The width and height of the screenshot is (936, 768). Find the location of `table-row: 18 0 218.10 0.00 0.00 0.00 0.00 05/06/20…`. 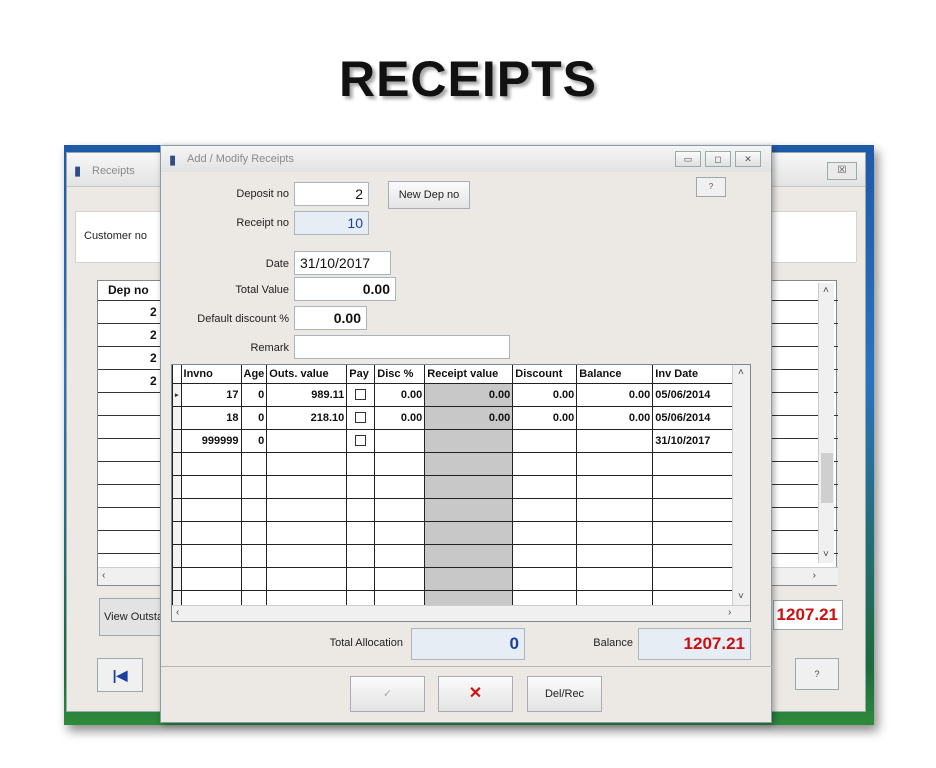

table-row: 18 0 218.10 0.00 0.00 0.00 0.00 05/06/20… is located at coordinates (453, 417).